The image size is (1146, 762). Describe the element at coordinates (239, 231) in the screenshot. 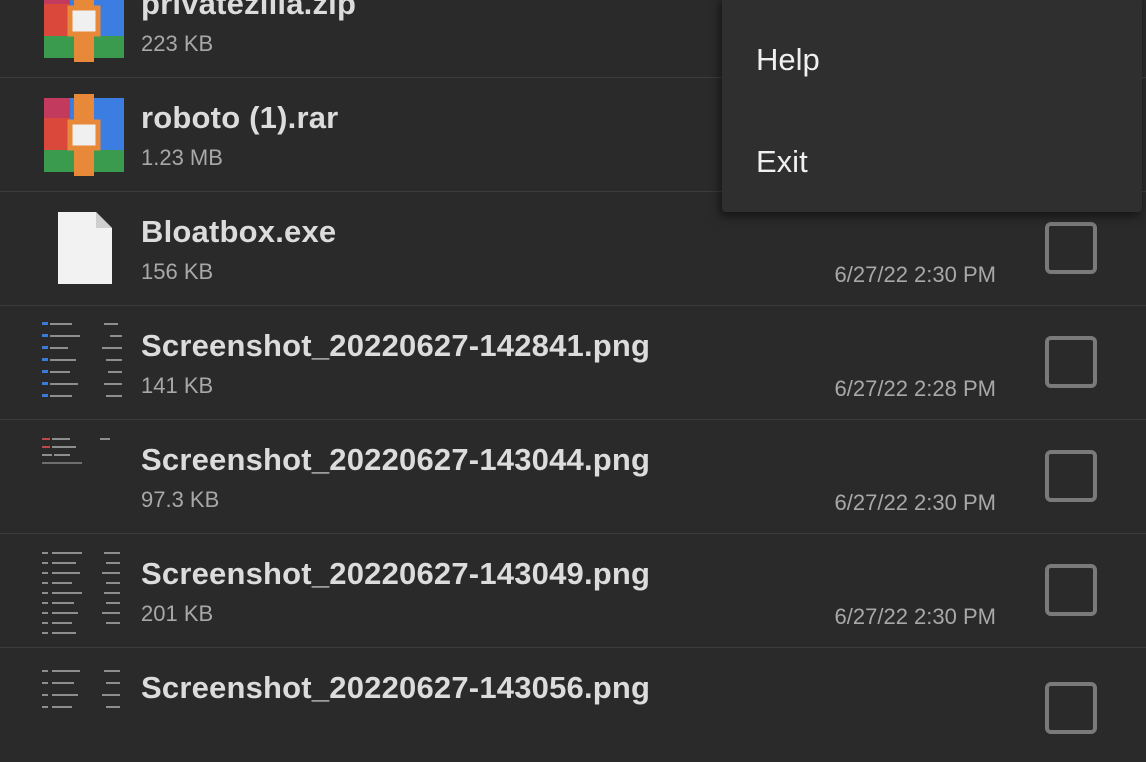

I see `file-name: Bloatbox.exe` at that location.